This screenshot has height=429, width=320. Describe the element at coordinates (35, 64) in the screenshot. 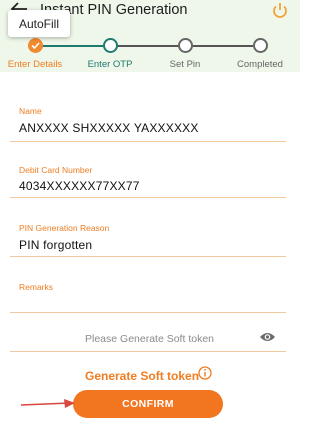

I see `step-label-enter-details: Enter Details` at that location.